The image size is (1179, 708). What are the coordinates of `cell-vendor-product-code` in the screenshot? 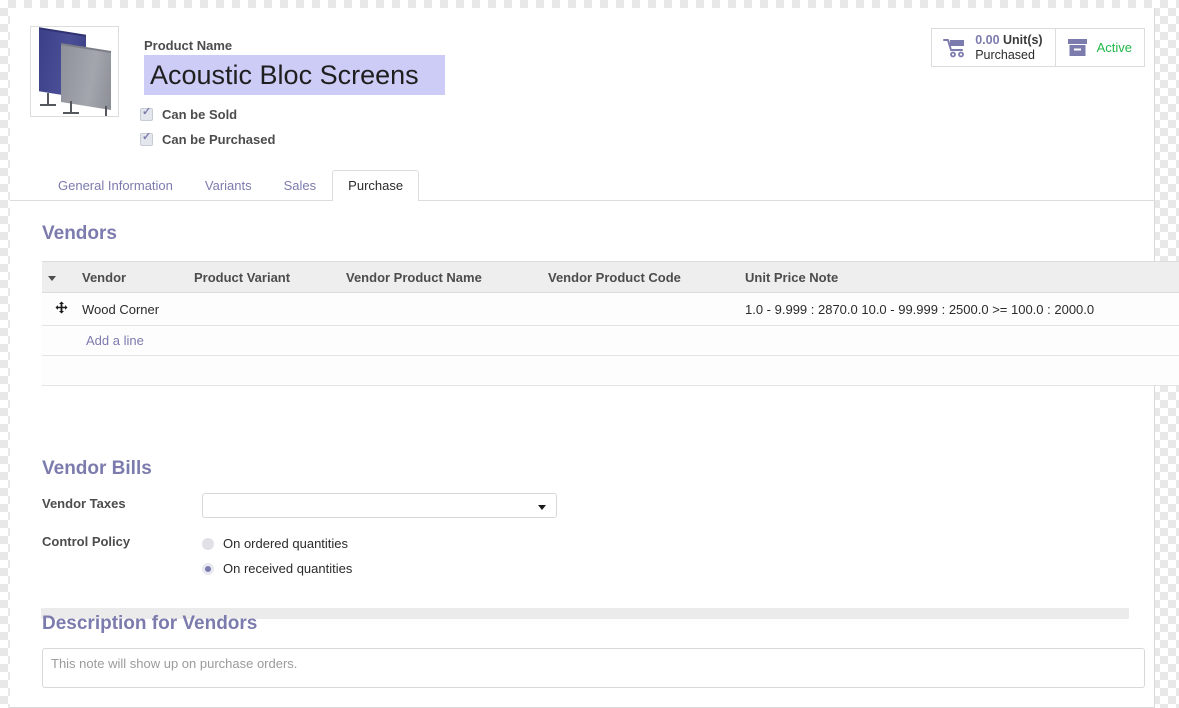 It's located at (640, 309).